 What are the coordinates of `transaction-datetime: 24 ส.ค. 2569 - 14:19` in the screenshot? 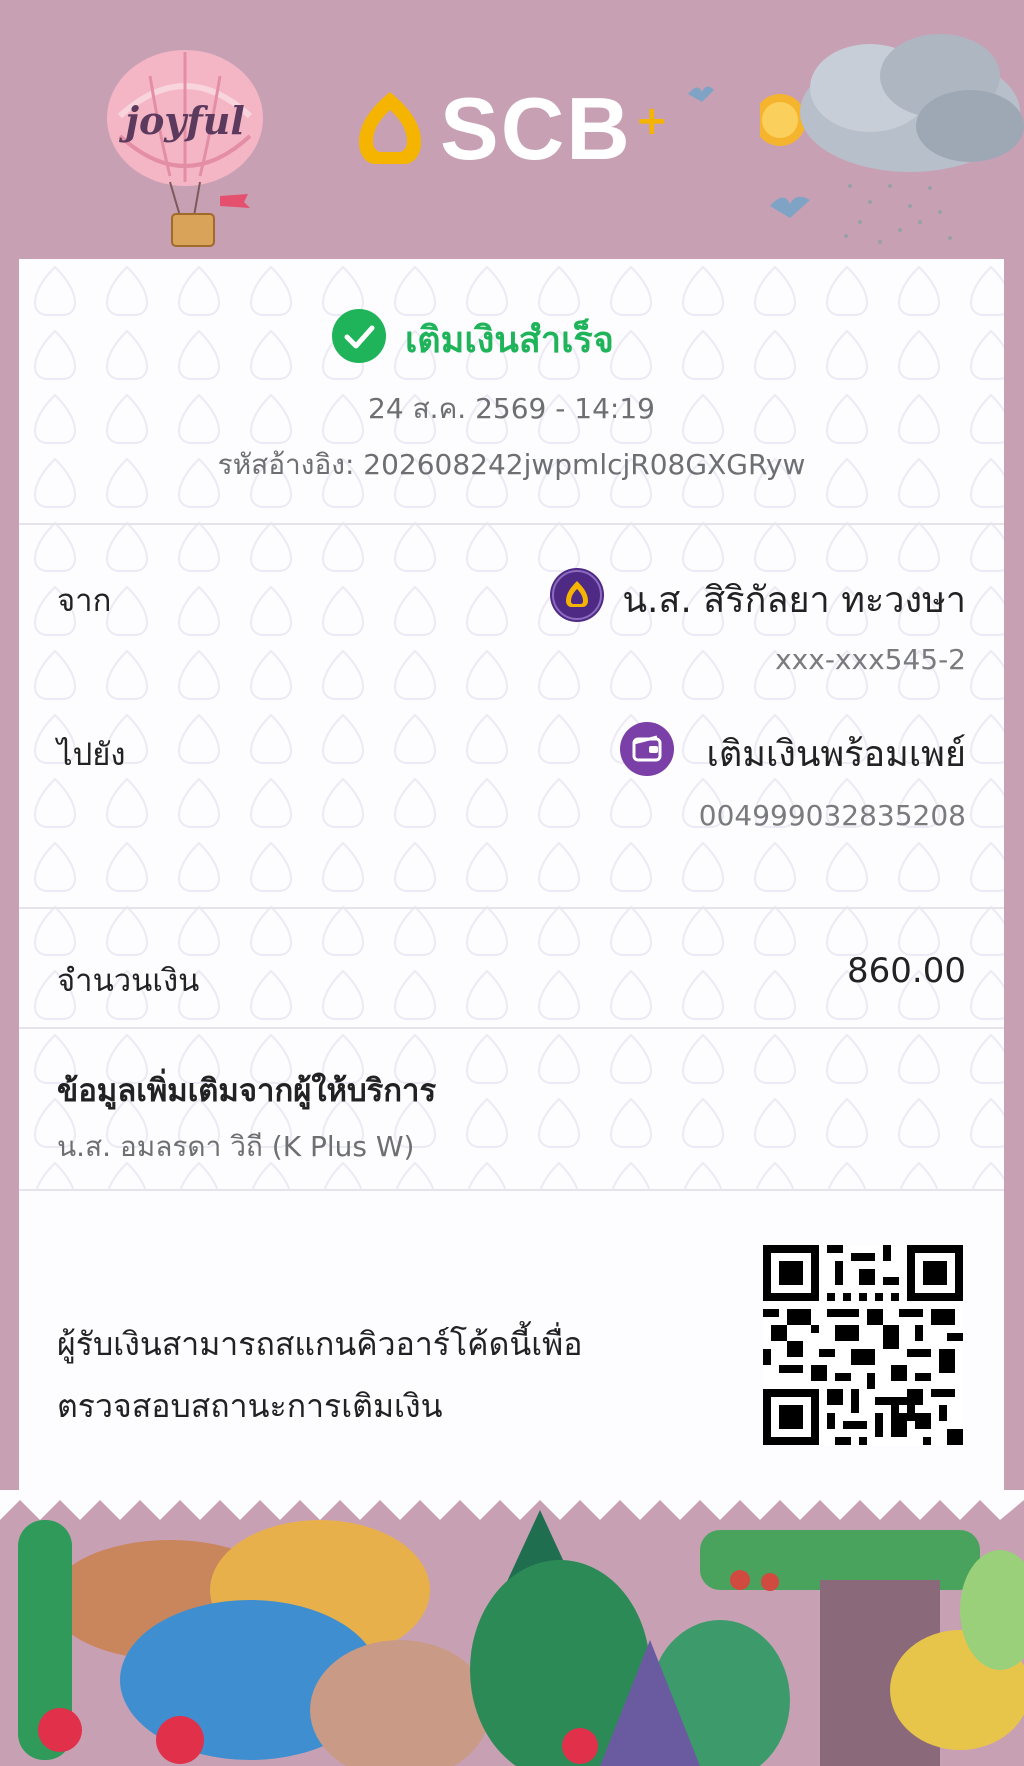 It's located at (511, 408).